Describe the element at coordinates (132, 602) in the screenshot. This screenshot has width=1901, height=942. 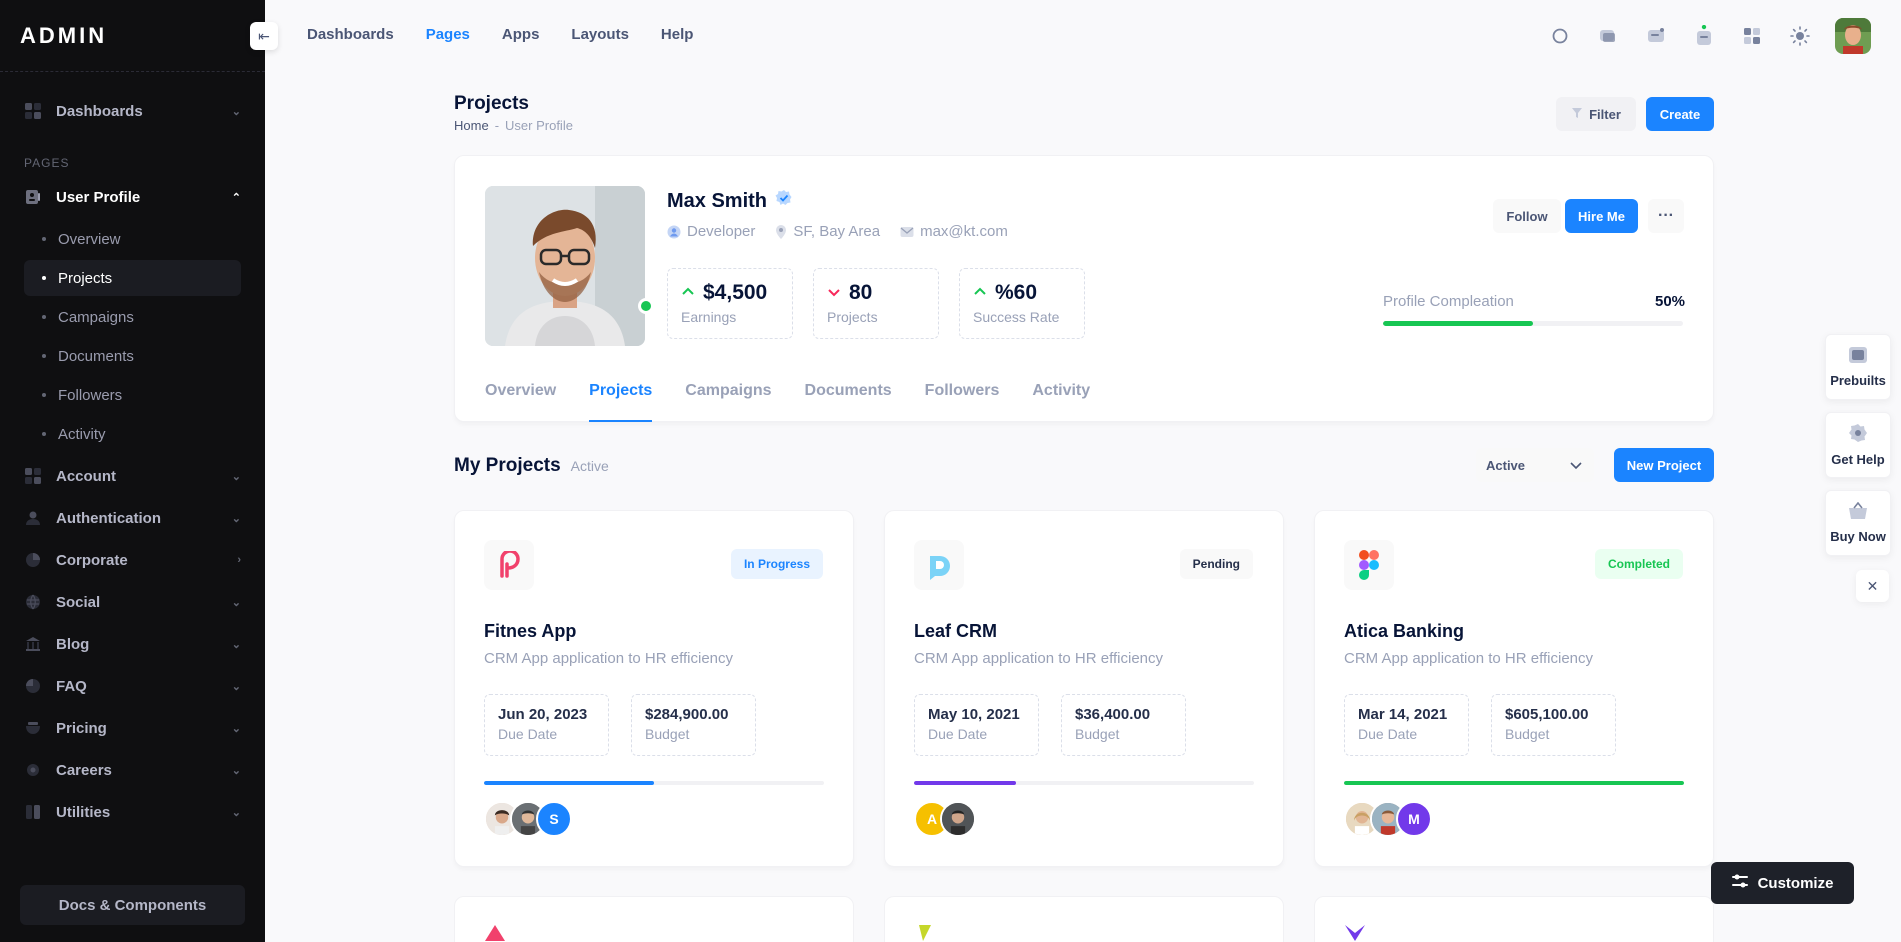
I see `sidebar-item-social: Social ⌄` at that location.